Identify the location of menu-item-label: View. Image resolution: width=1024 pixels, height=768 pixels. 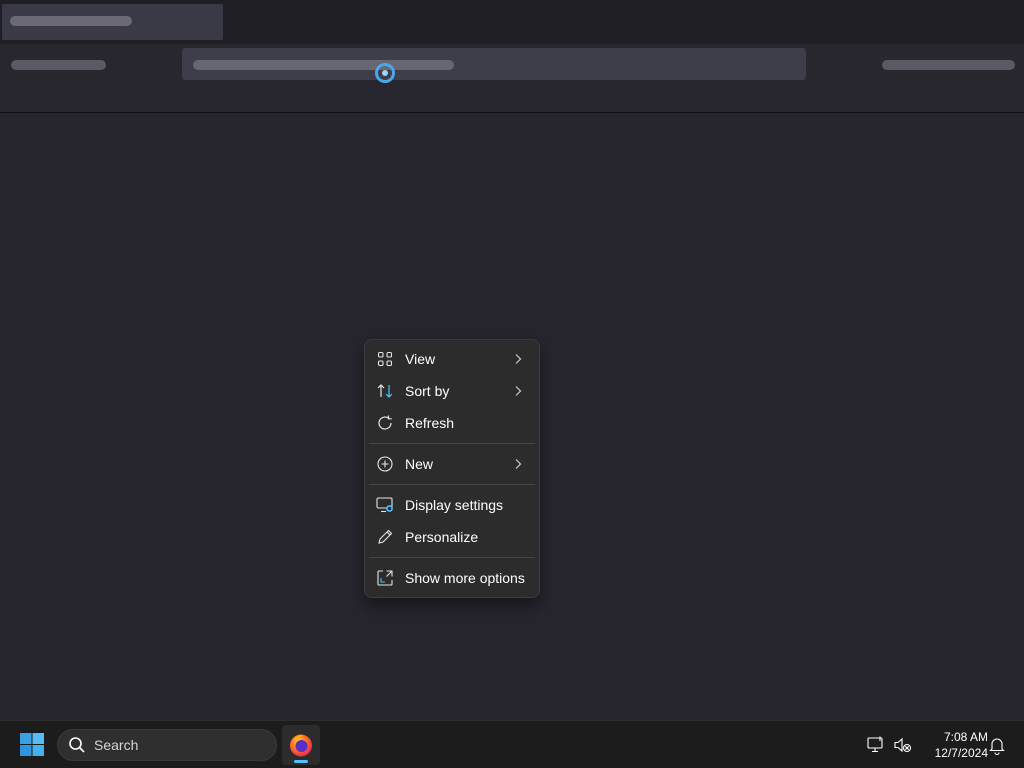
(420, 359).